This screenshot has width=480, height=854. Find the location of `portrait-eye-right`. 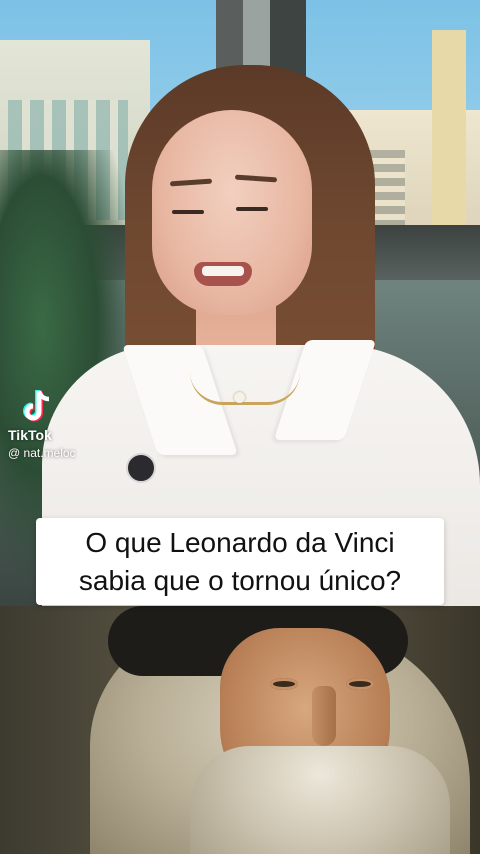

portrait-eye-right is located at coordinates (360, 684).